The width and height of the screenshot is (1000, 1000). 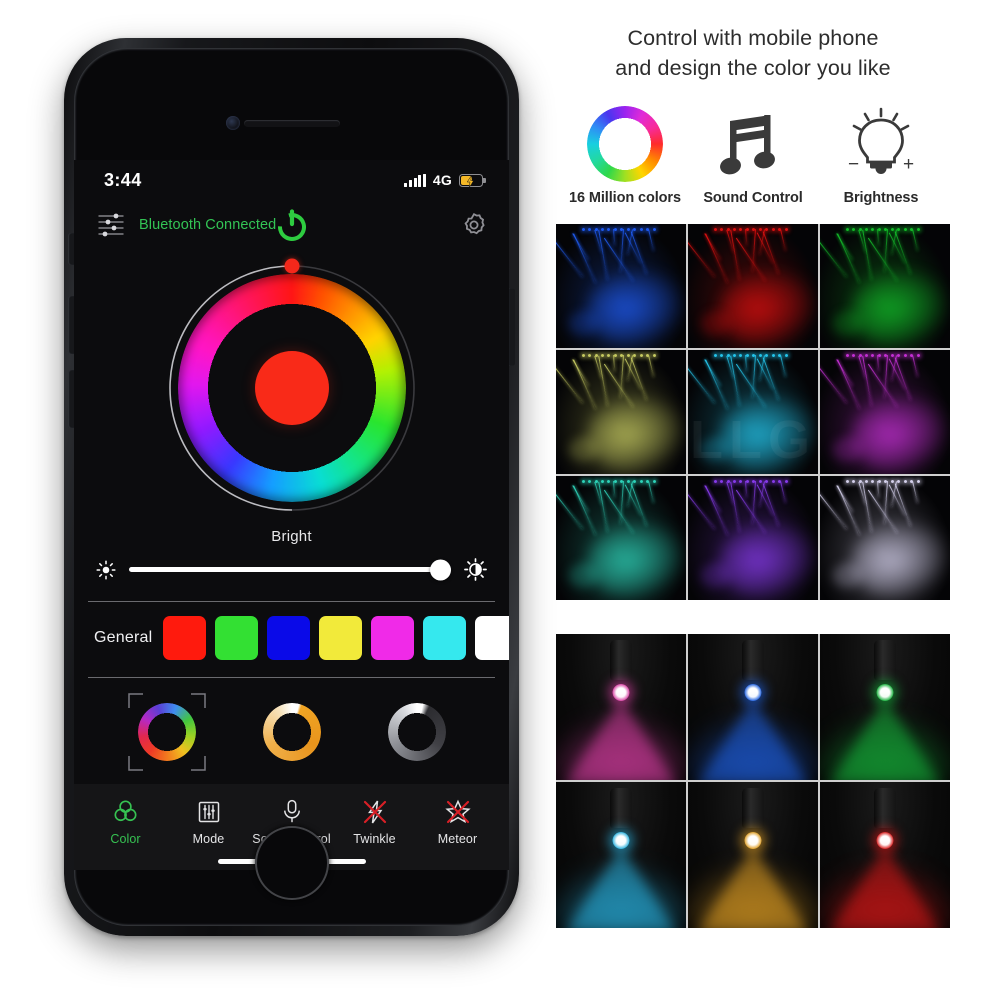 I want to click on cool-ring-graphic, so click(x=416, y=732).